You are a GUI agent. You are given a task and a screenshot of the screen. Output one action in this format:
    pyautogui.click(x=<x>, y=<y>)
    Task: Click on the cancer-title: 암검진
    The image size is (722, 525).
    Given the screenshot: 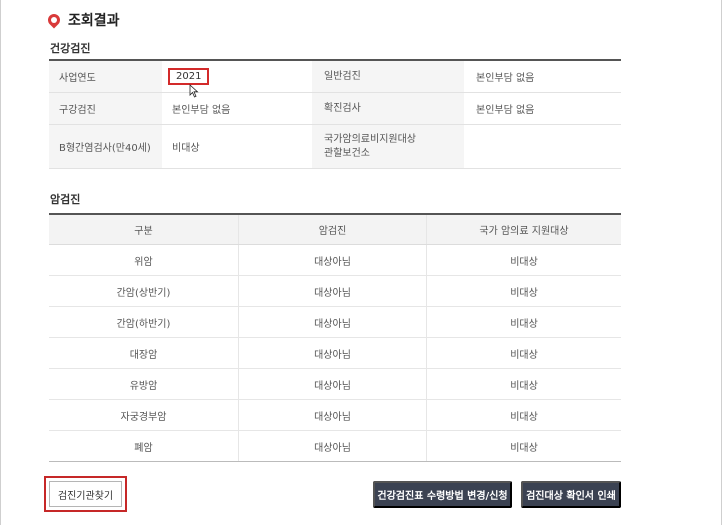 What is the action you would take?
    pyautogui.click(x=65, y=199)
    